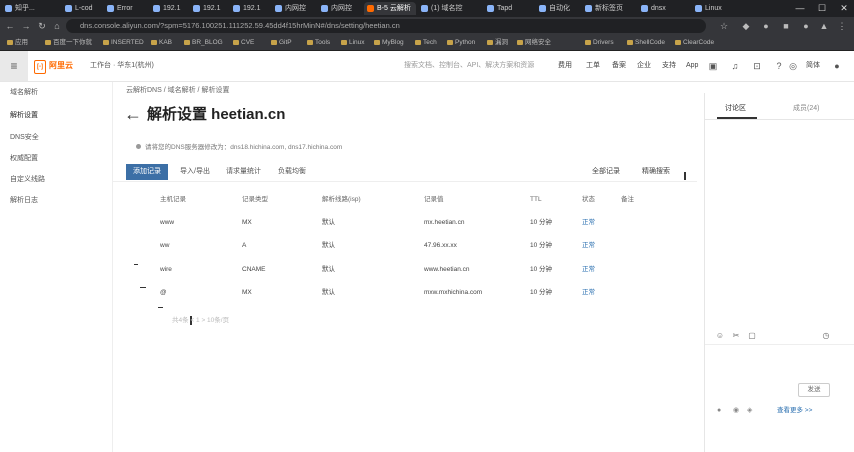  What do you see at coordinates (645, 42) in the screenshot?
I see `bookmark-item: ShellCode` at bounding box center [645, 42].